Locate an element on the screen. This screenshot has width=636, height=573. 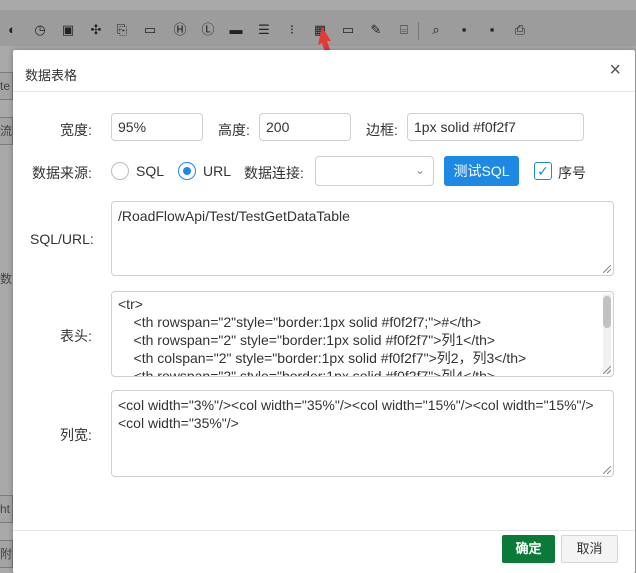
bg-input-2: 流 is located at coordinates (6, 131).